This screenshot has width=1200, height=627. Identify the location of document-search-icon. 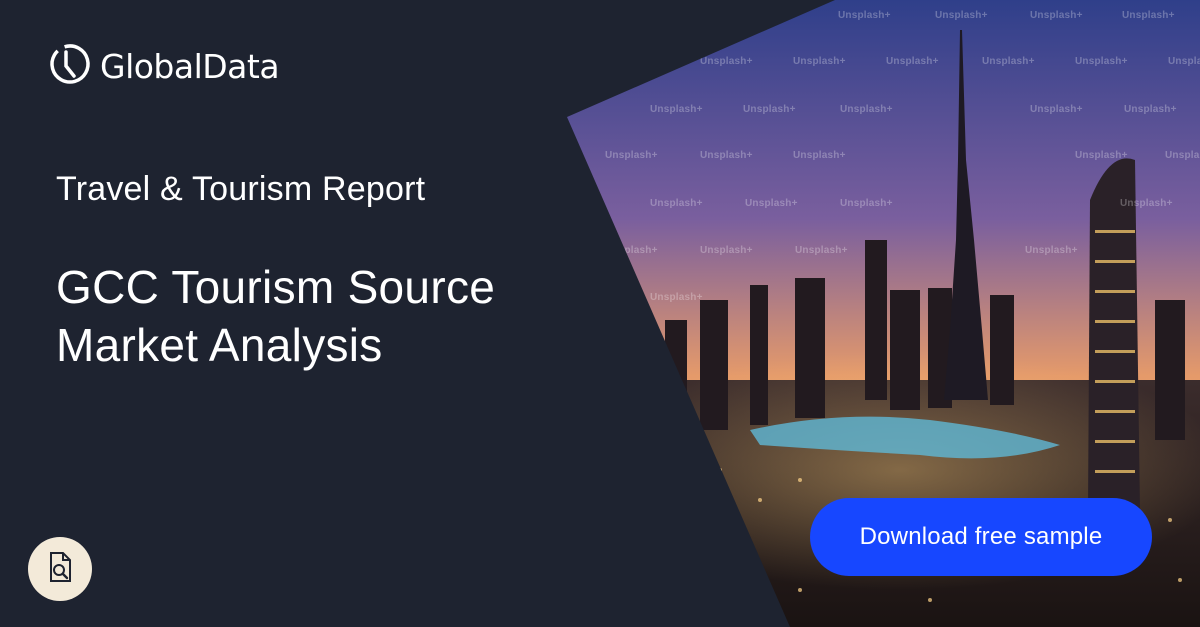
(60, 569).